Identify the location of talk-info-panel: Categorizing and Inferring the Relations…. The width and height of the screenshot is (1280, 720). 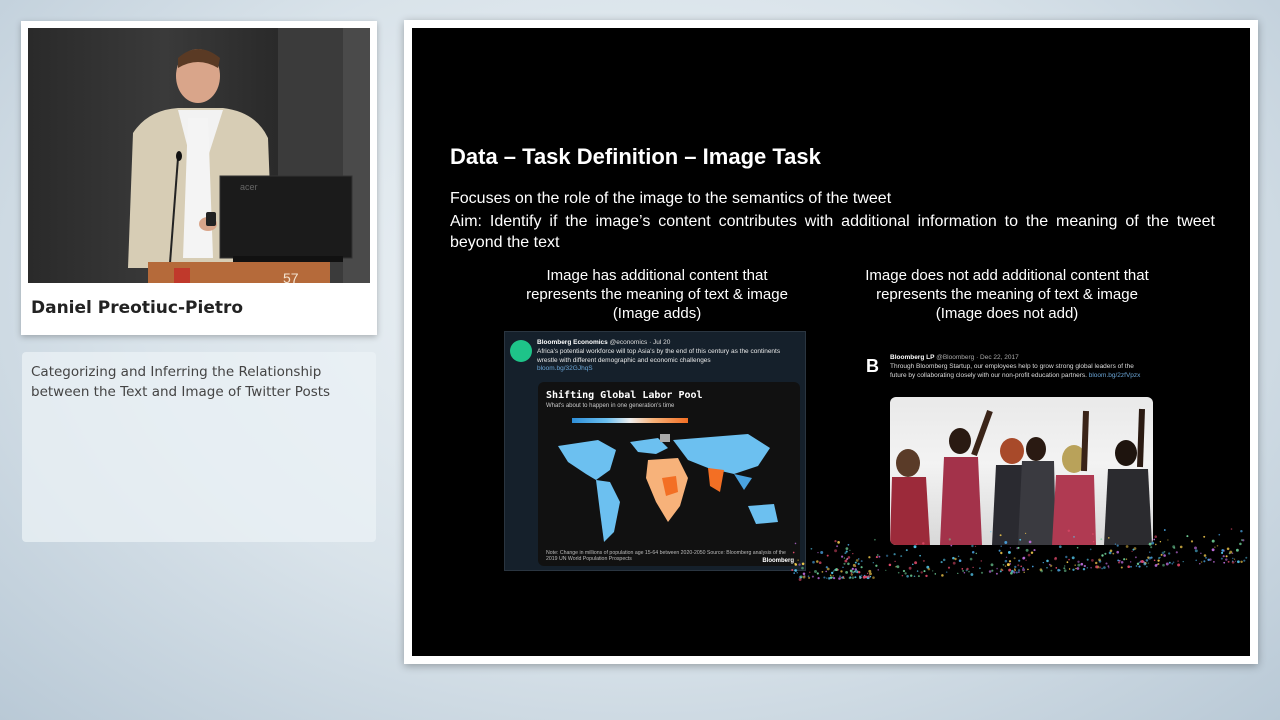
(199, 447).